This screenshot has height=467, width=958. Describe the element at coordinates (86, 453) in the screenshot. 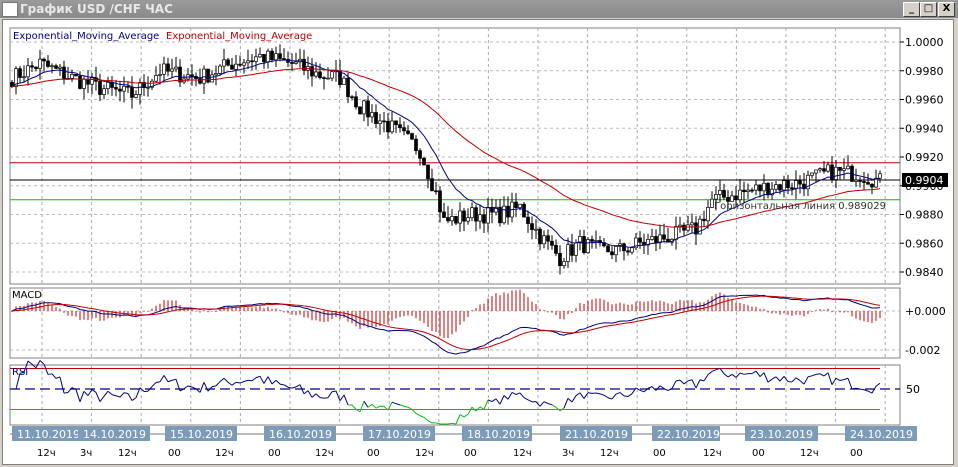

I see `hour-label: 3ч` at that location.